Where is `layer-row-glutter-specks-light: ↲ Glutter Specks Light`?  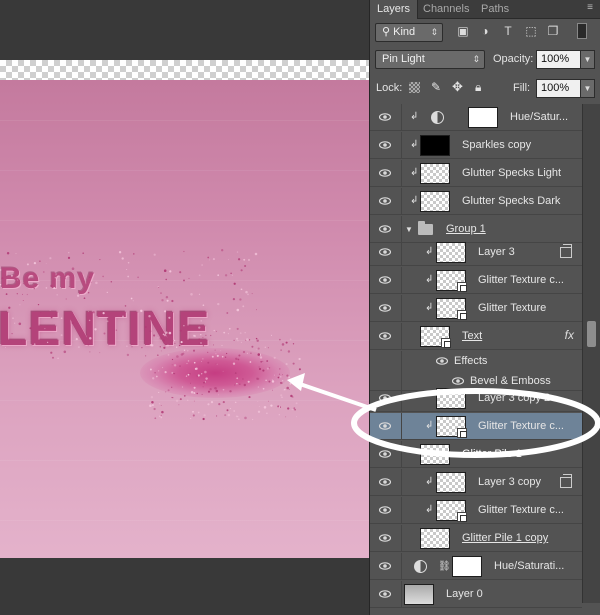
layer-row-glutter-specks-light: ↲ Glutter Specks Light is located at coordinates (476, 173).